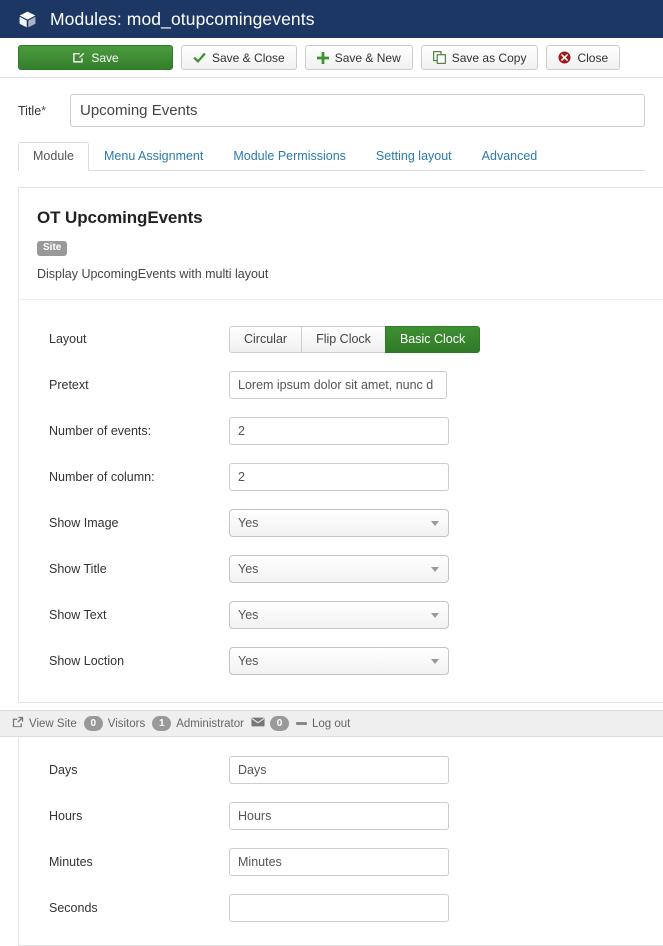 This screenshot has height=946, width=663. What do you see at coordinates (258, 723) in the screenshot?
I see `envelope-icon` at bounding box center [258, 723].